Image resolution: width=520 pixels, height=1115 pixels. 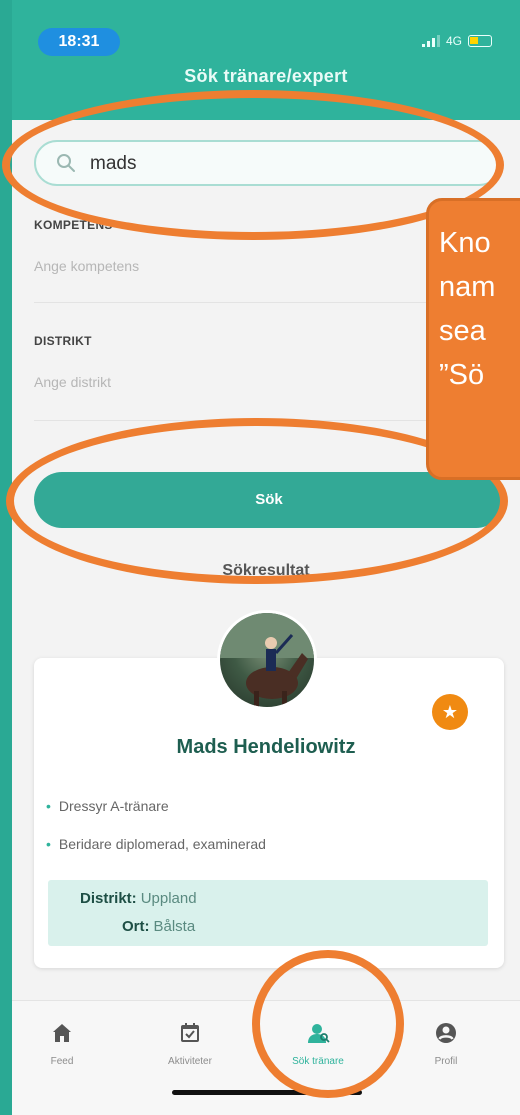 What do you see at coordinates (328, 1024) in the screenshot?
I see `annotation-ring-tab` at bounding box center [328, 1024].